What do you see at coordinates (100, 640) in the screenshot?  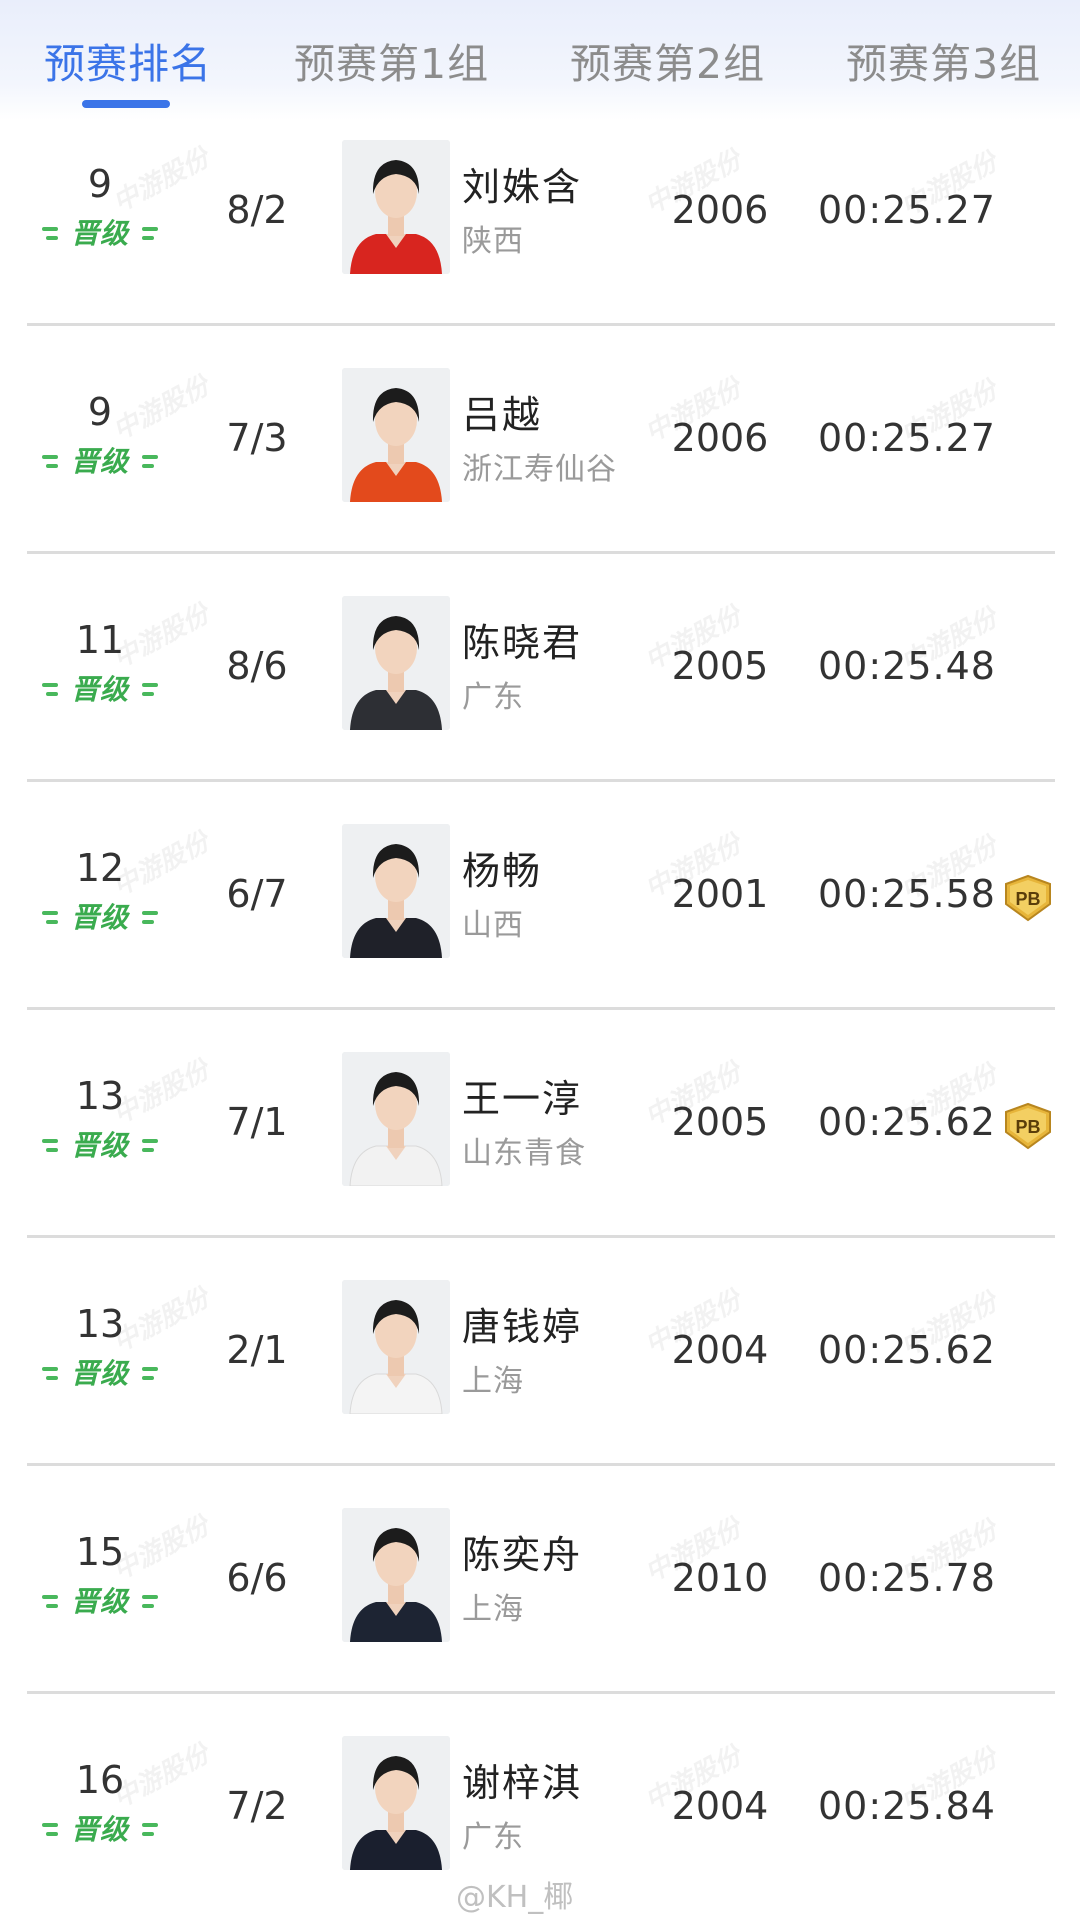 I see `rank-number: 11` at bounding box center [100, 640].